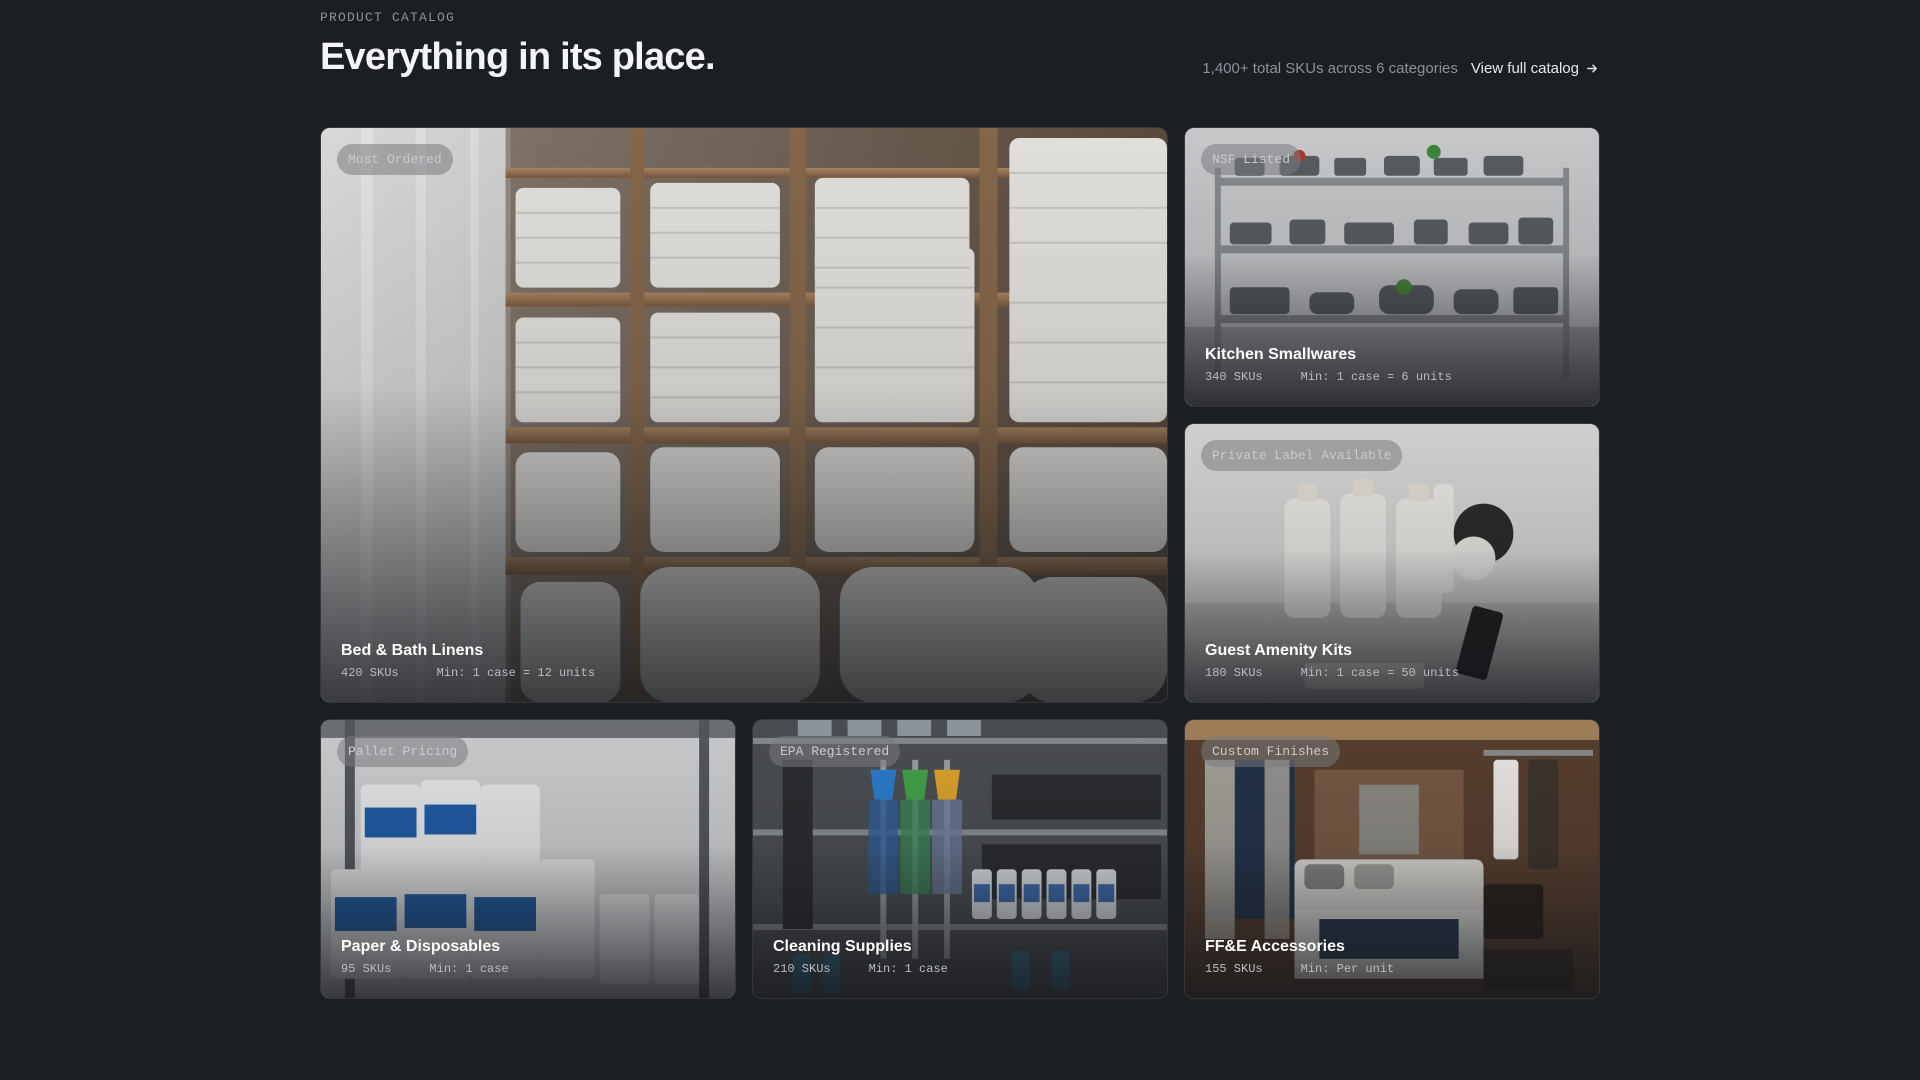 The height and width of the screenshot is (1080, 1920). What do you see at coordinates (1271, 751) in the screenshot?
I see `card-badge: Custom Finishes` at bounding box center [1271, 751].